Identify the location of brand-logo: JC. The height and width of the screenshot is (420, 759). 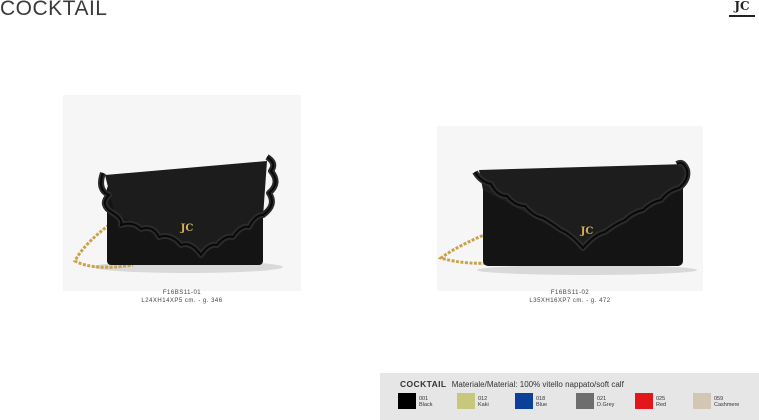
(742, 8).